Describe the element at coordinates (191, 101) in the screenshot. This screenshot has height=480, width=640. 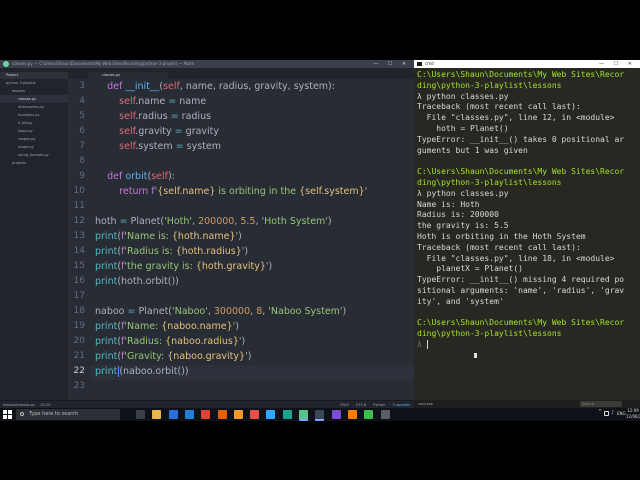
I see `code-token: name` at that location.